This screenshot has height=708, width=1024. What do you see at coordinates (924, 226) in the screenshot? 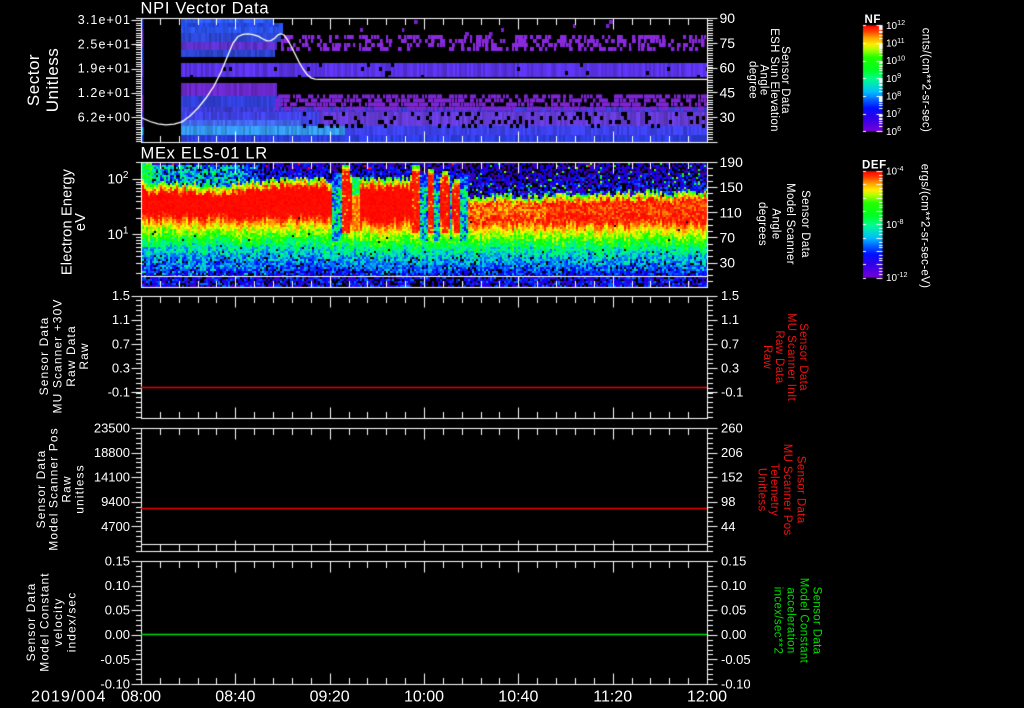
I see `svg-text: ergs/(cm**2-sr-sec-eV)` at bounding box center [924, 226].